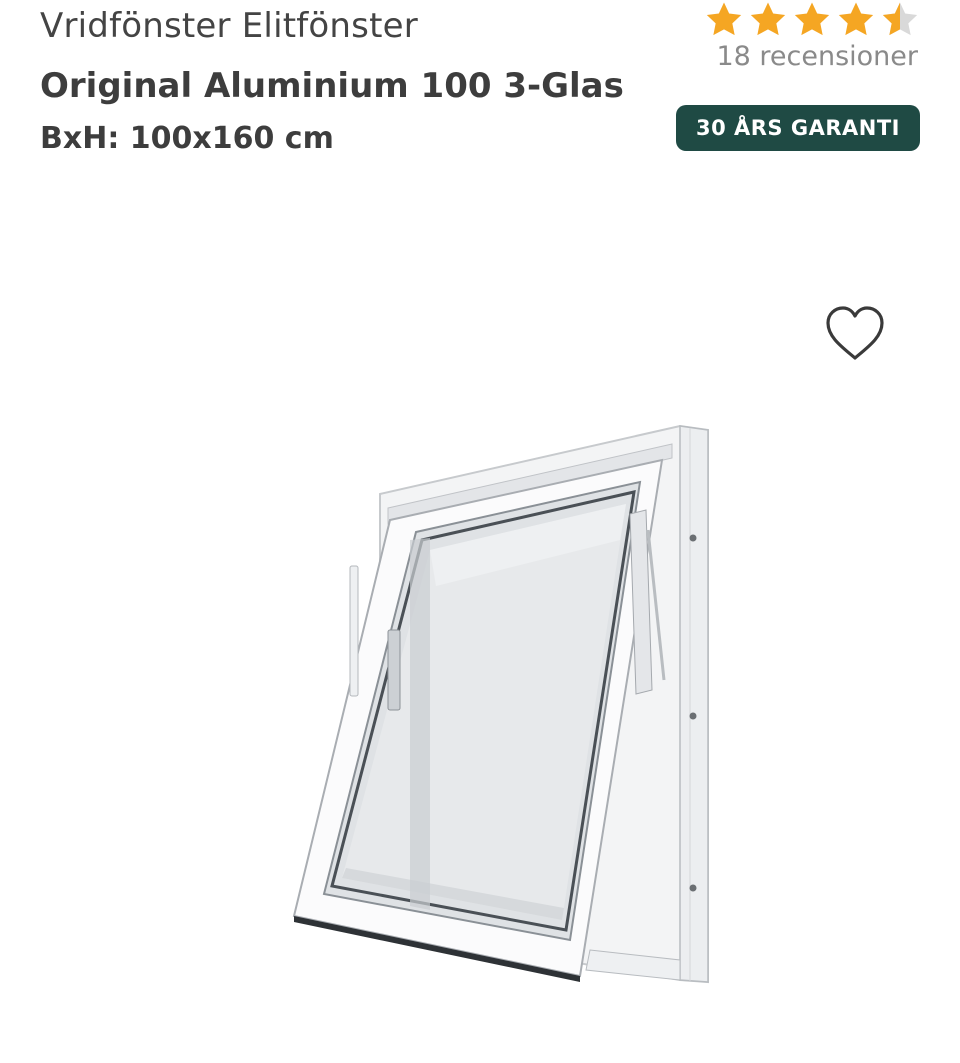 The image size is (960, 1063). What do you see at coordinates (229, 26) in the screenshot?
I see `product-category: Vridfönster Elitfönster` at bounding box center [229, 26].